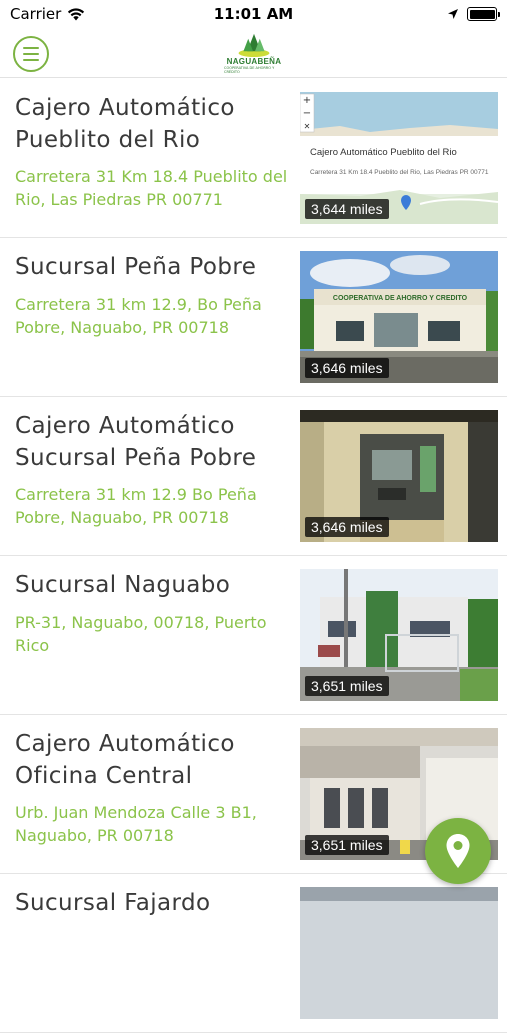  What do you see at coordinates (399, 953) in the screenshot?
I see `location-photo-thumbnail` at bounding box center [399, 953].